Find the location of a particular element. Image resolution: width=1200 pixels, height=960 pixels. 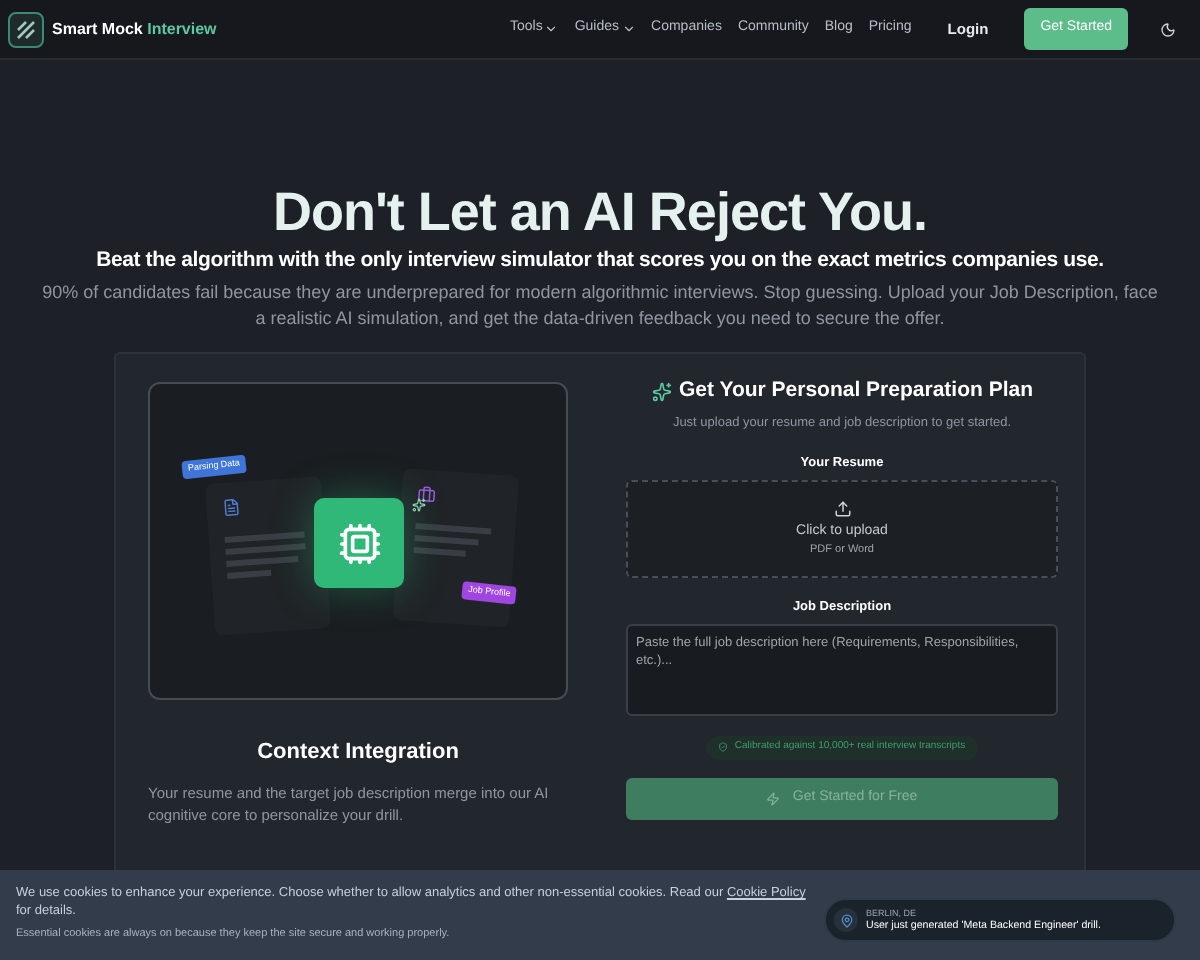

hero-subtitle: Beat the algorithm with the only interview simulator that scores you on the exact metrics companies use. is located at coordinates (600, 260).